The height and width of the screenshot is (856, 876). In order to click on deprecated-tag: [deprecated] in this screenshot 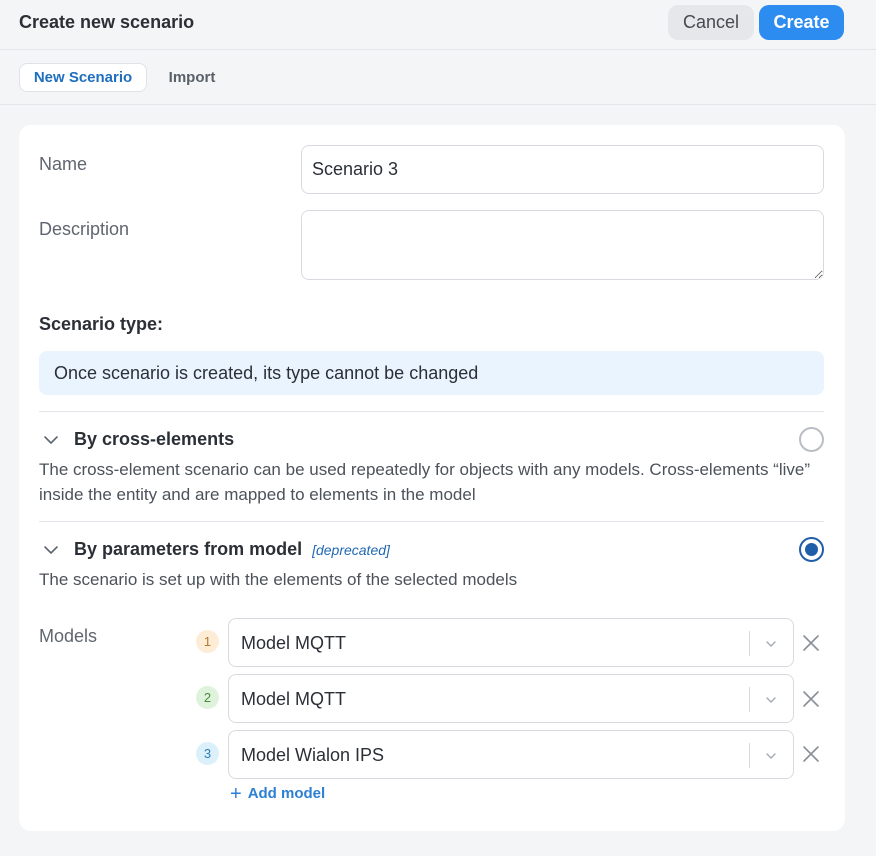, I will do `click(351, 550)`.